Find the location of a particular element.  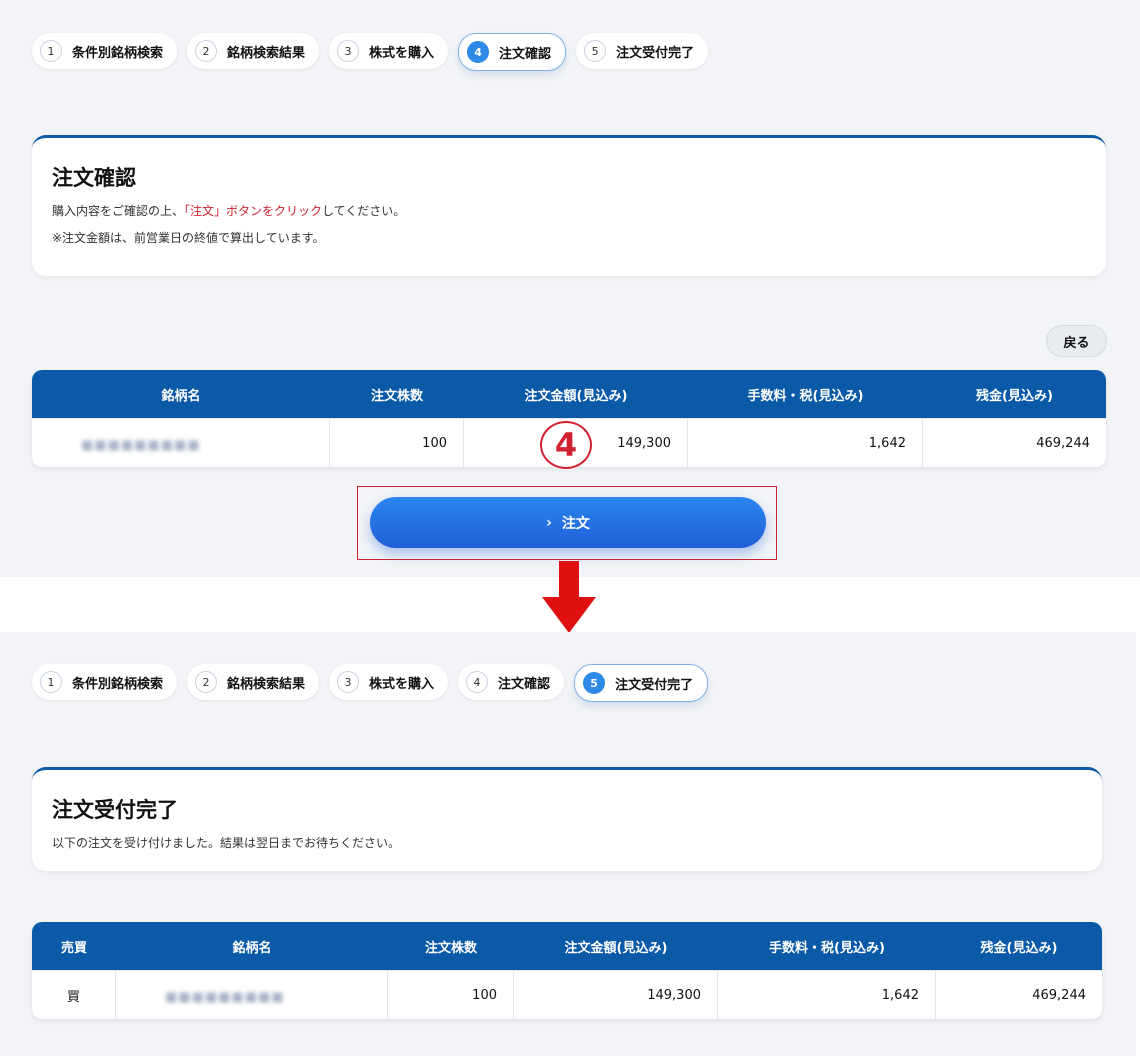

step-4: 4 注文確認 is located at coordinates (511, 682).